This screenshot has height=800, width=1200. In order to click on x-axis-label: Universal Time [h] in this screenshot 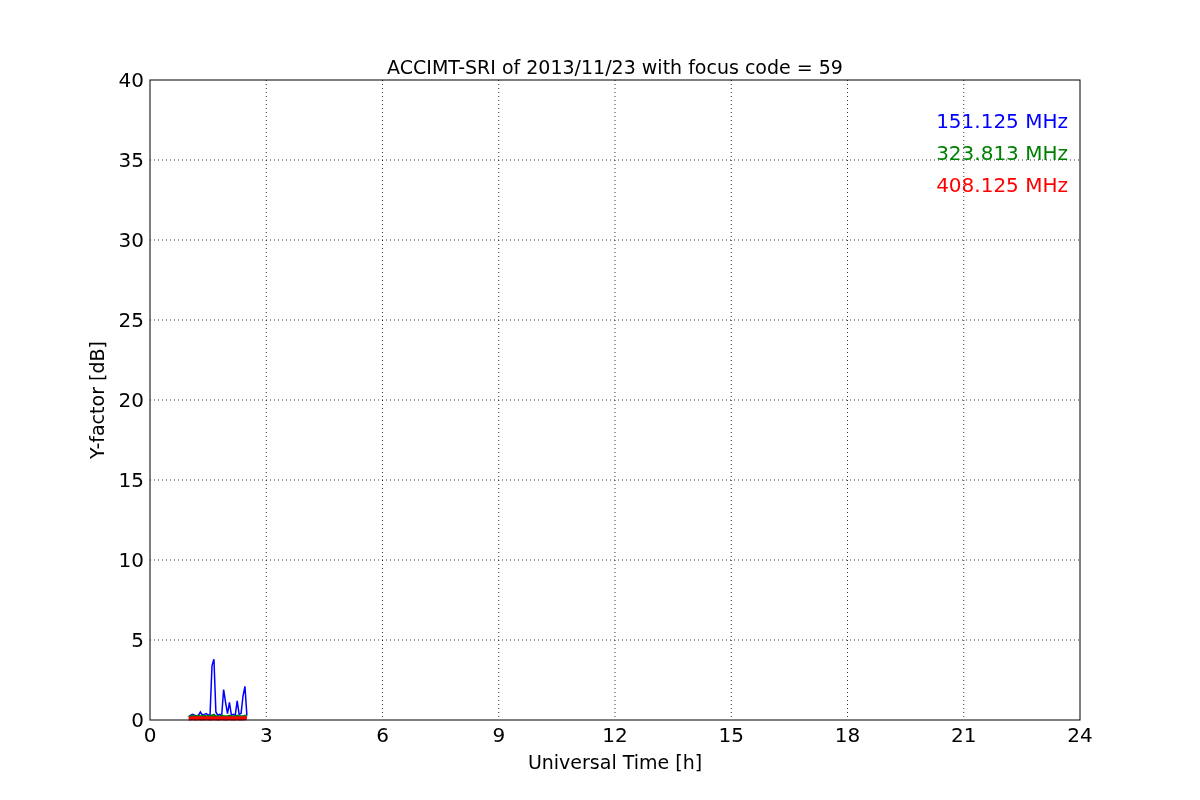, I will do `click(615, 762)`.